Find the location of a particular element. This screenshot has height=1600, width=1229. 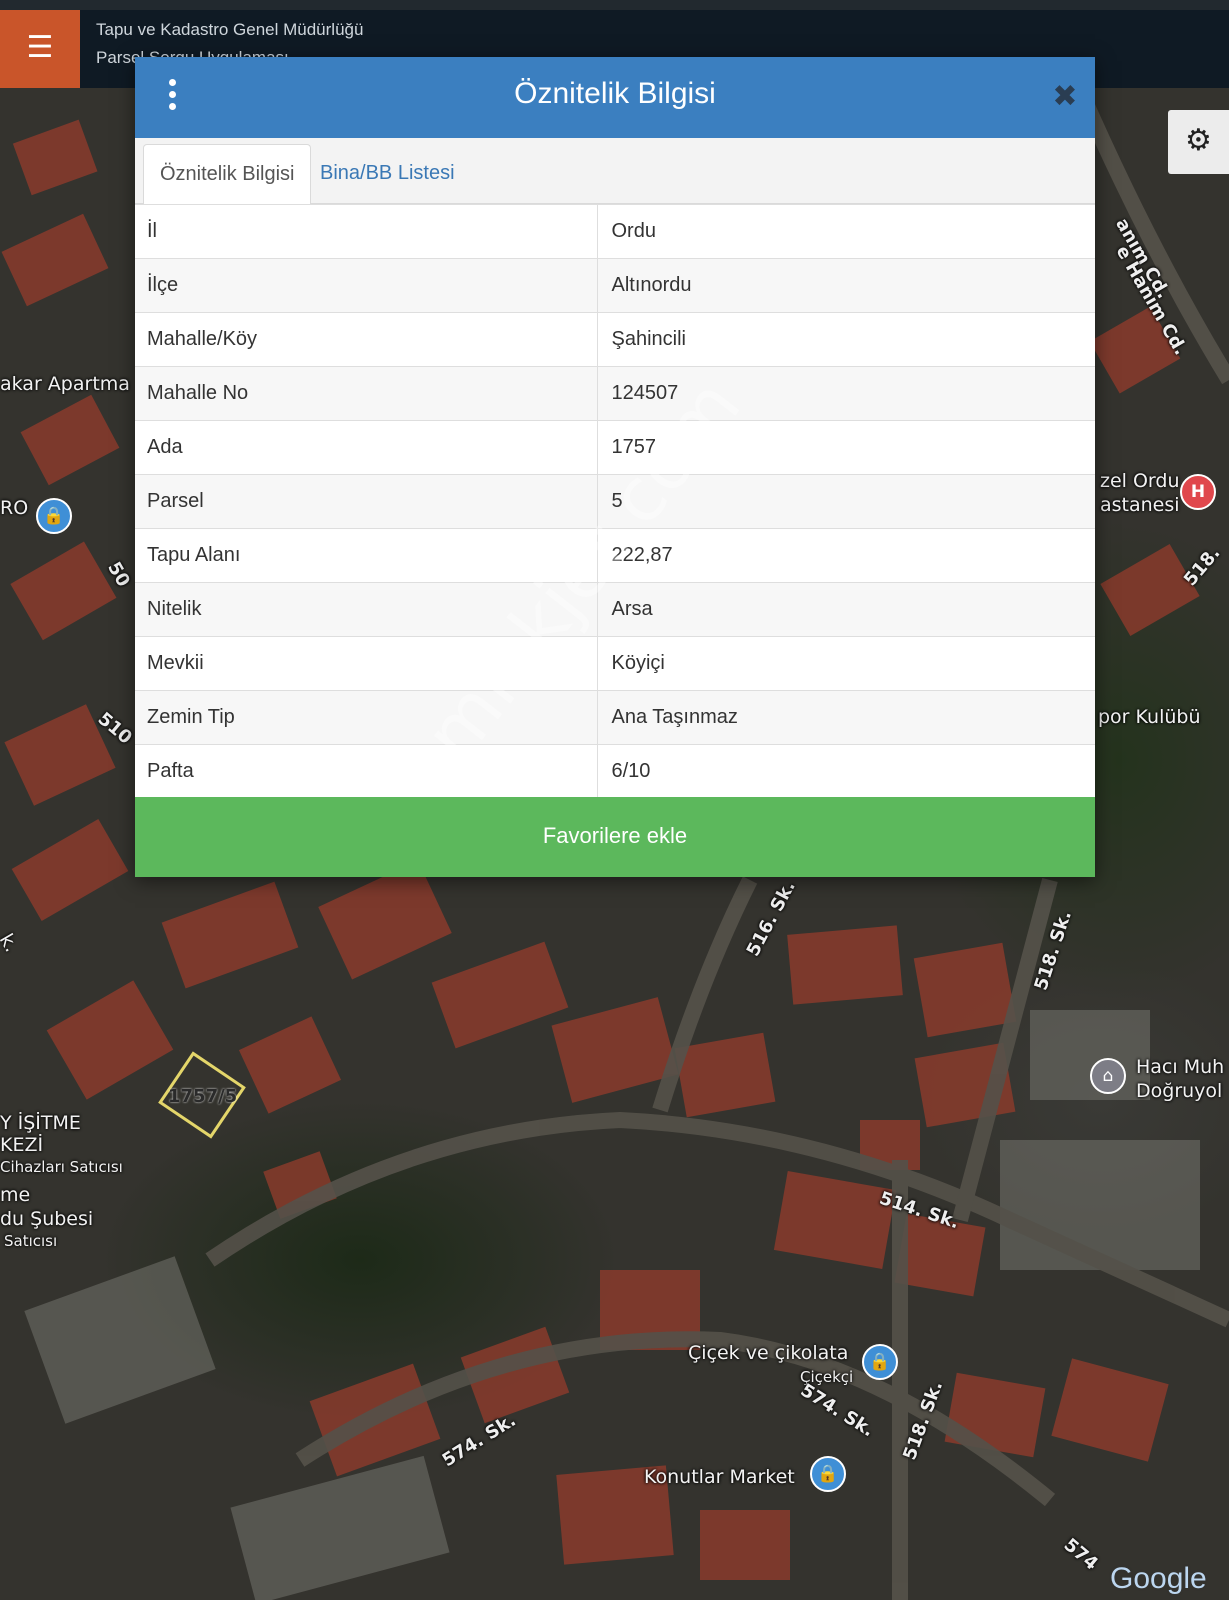

attribute-key: Parsel is located at coordinates (366, 501).